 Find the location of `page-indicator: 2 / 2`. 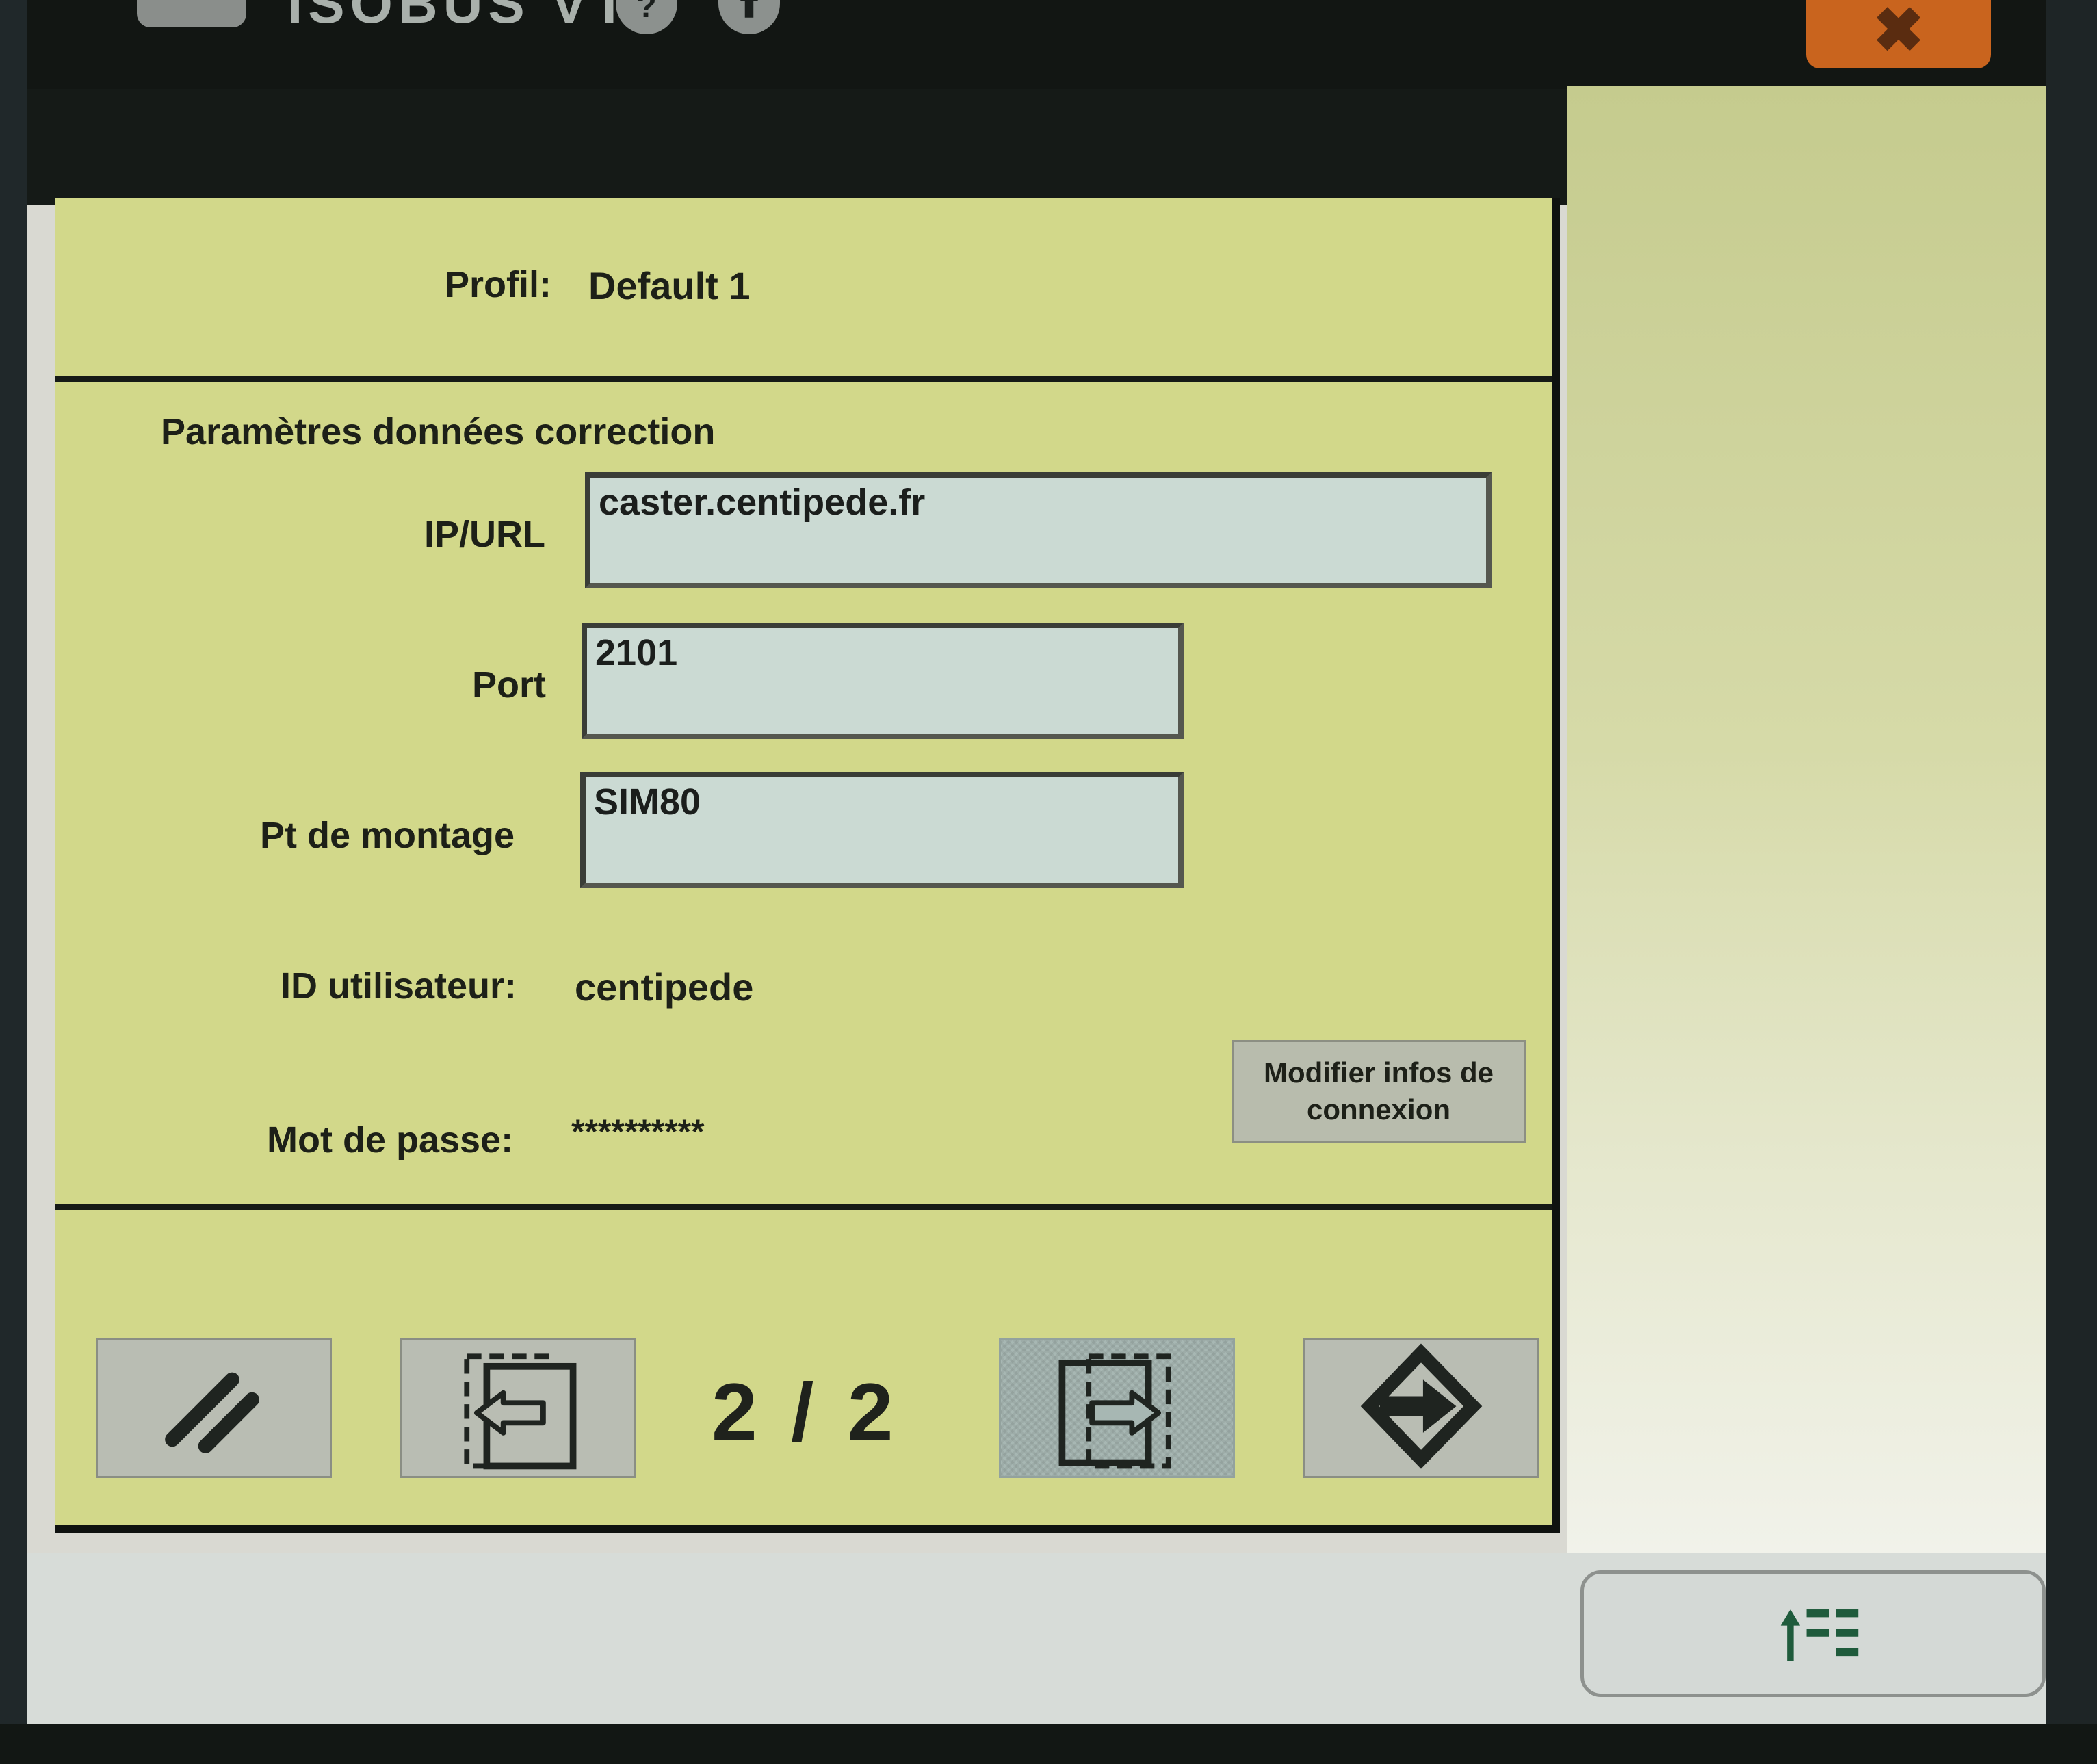

page-indicator: 2 / 2 is located at coordinates (806, 1412).